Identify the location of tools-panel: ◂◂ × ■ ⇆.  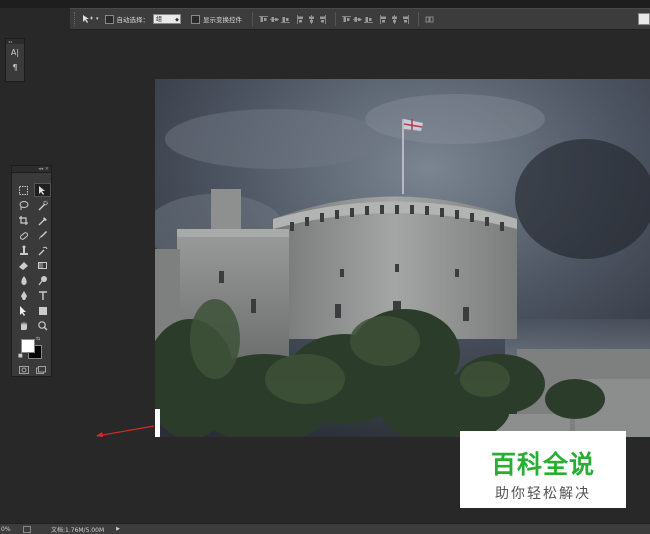
(31, 271).